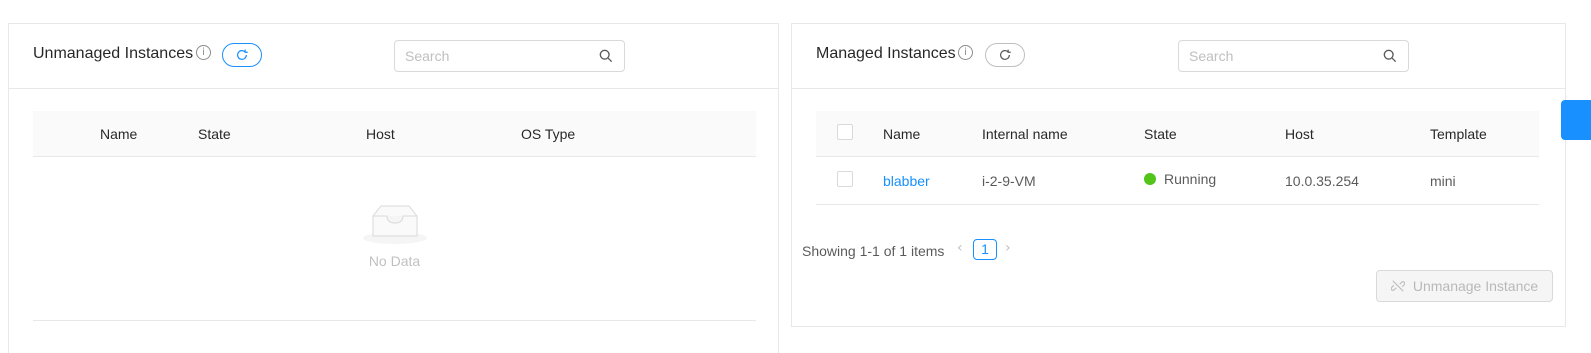  I want to click on side-drawer-tab, so click(1576, 120).